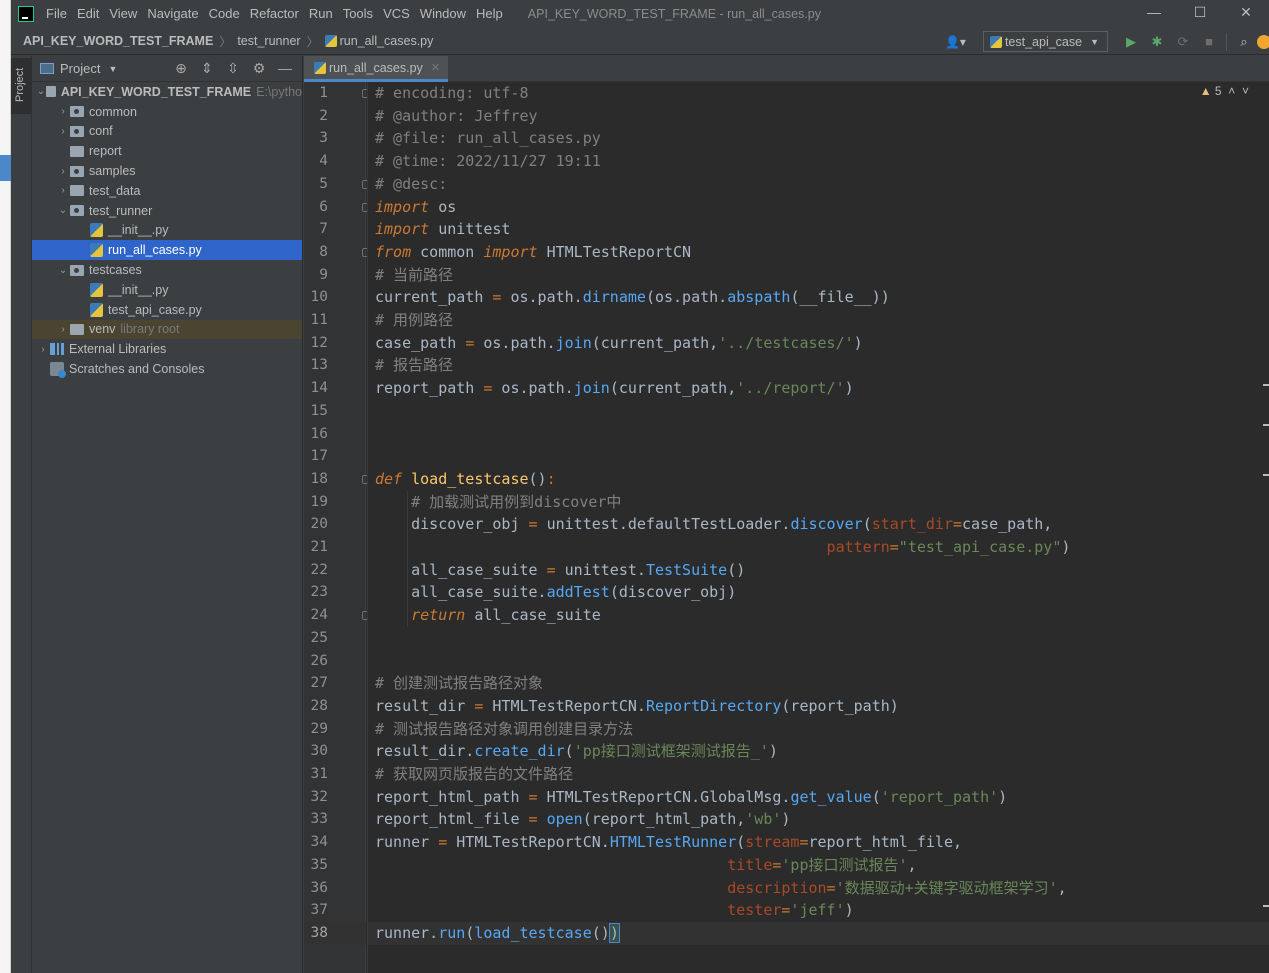  Describe the element at coordinates (172, 13) in the screenshot. I see `menu-navigate: Navigate` at that location.